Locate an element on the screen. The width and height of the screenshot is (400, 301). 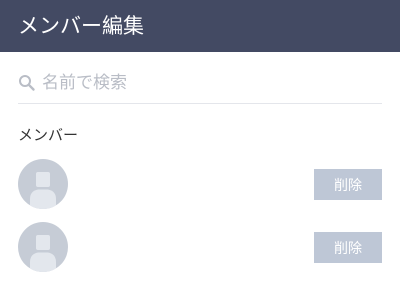
members-section-label: メンバー is located at coordinates (48, 135).